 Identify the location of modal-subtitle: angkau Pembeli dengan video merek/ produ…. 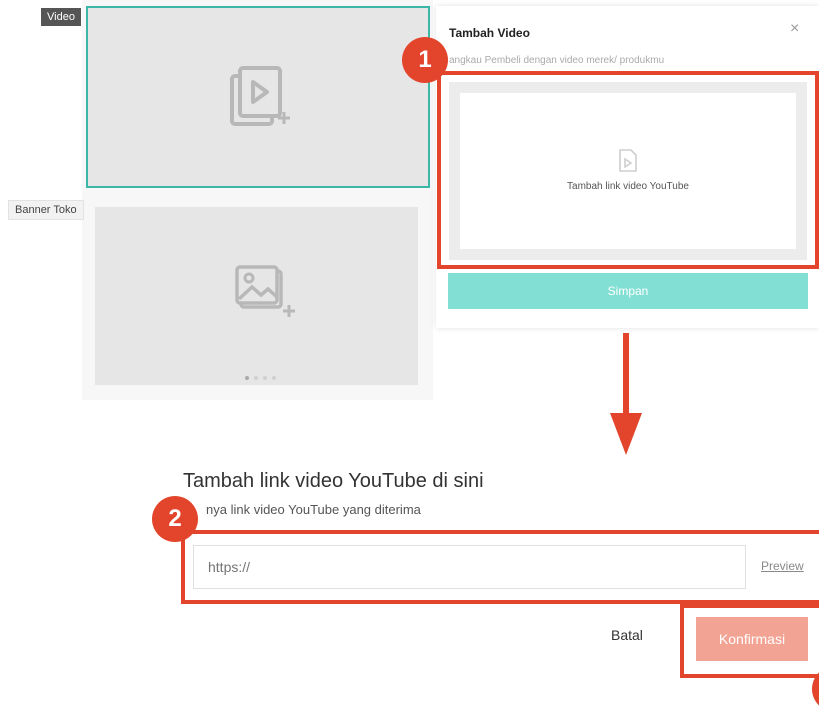
(557, 60).